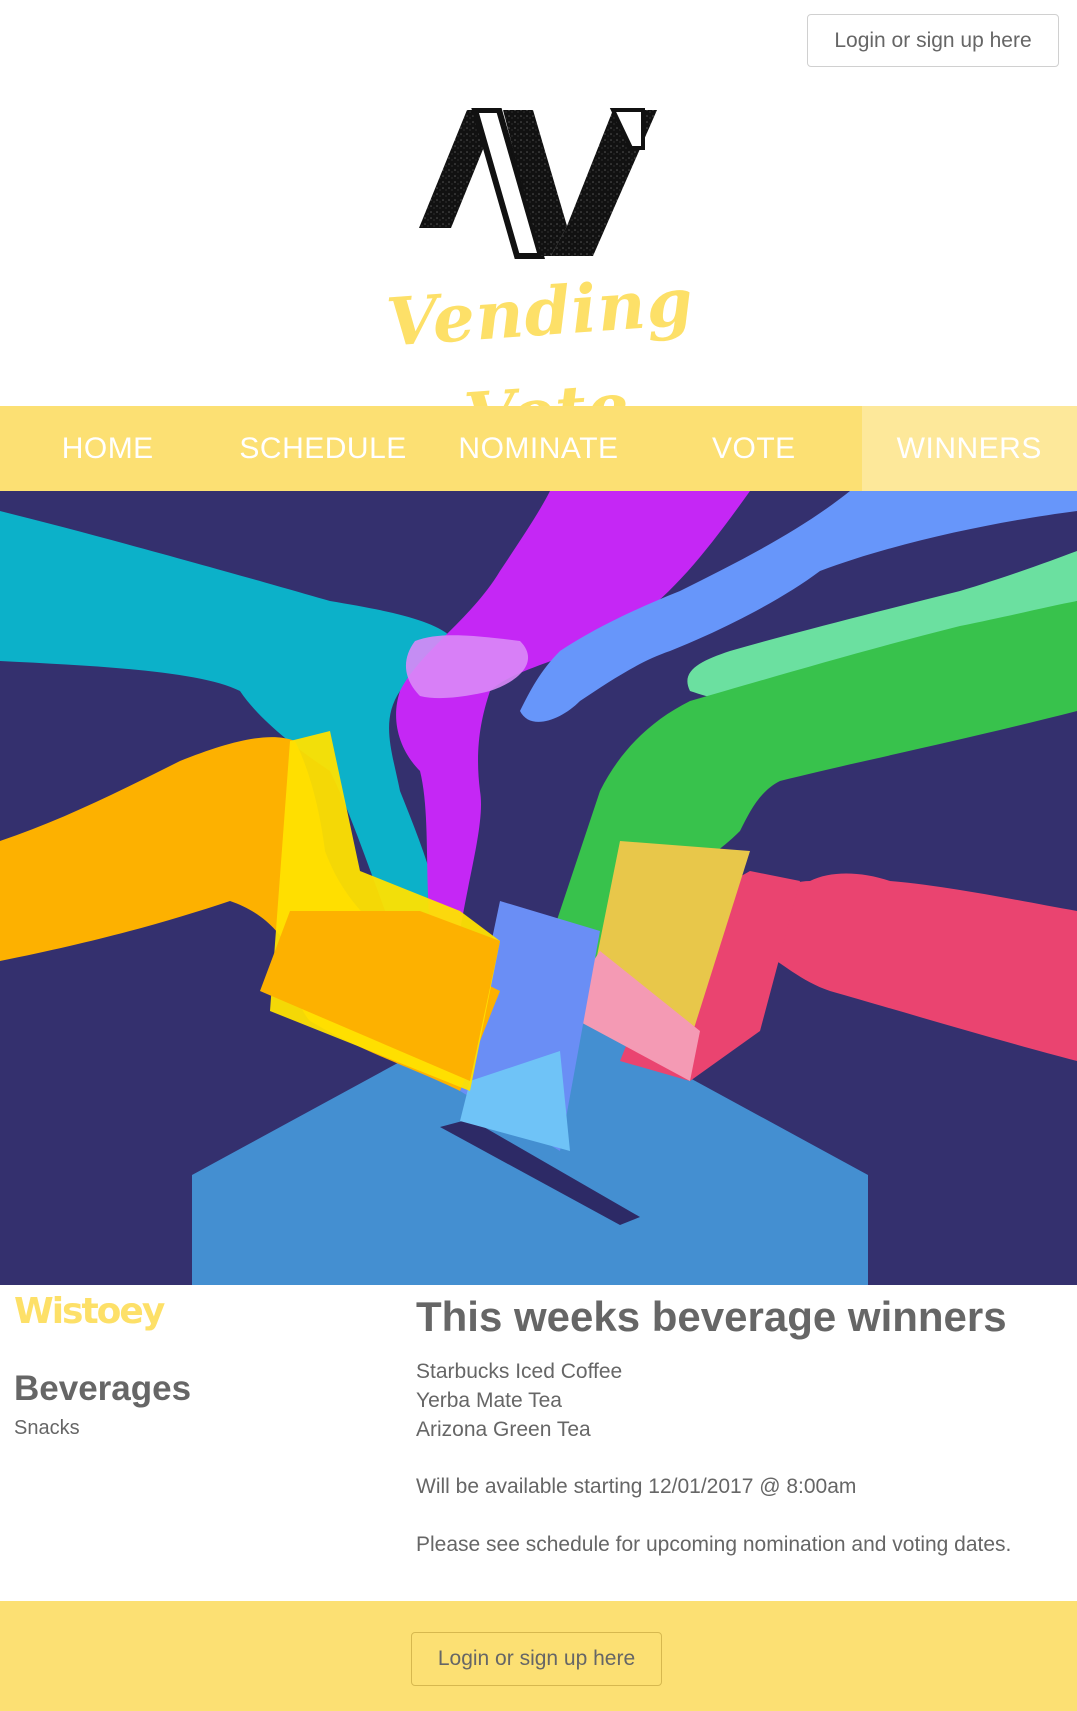 The height and width of the screenshot is (1711, 1077). I want to click on vending-vote-logo-icon, so click(538, 183).